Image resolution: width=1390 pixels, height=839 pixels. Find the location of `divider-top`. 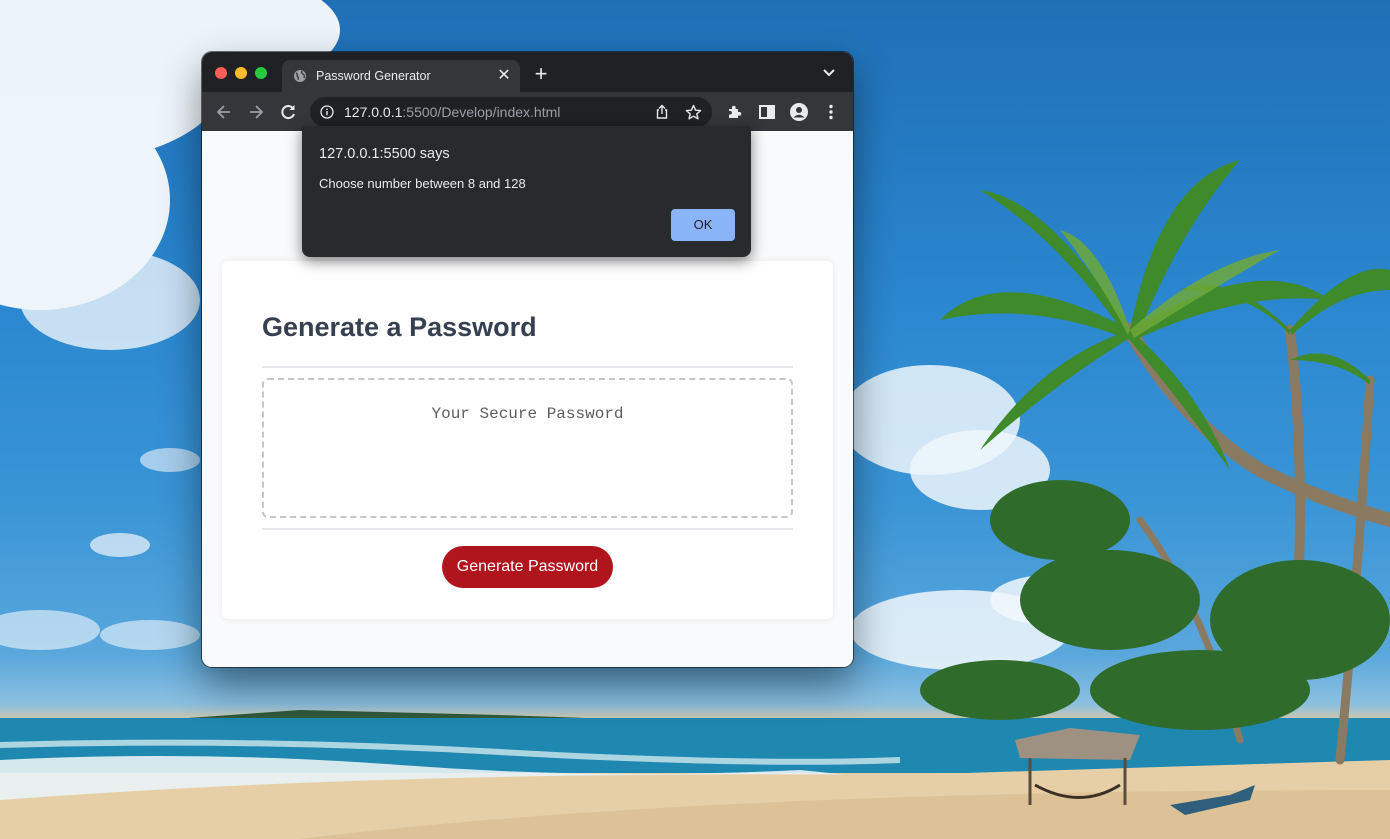

divider-top is located at coordinates (527, 367).